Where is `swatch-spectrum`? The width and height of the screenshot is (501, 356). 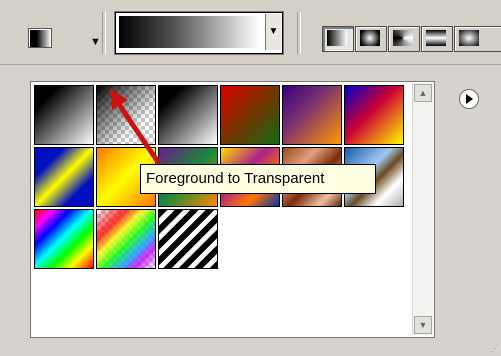
swatch-spectrum is located at coordinates (64, 239).